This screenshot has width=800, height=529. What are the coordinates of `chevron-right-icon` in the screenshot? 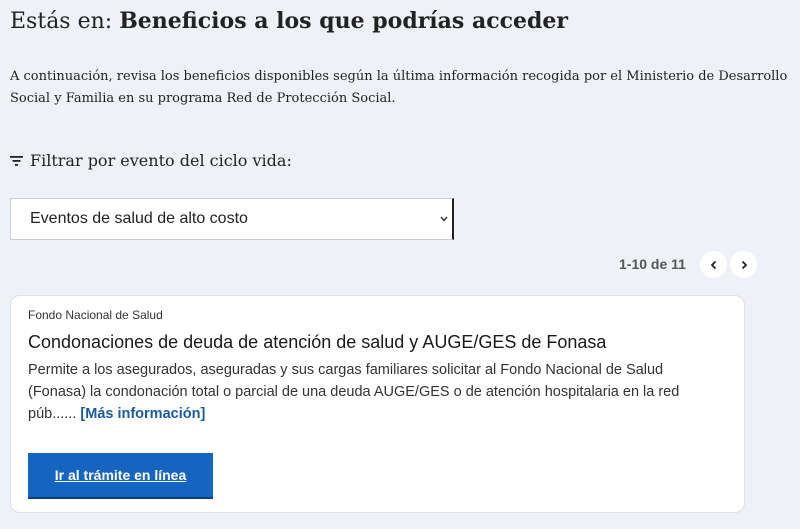 It's located at (744, 264).